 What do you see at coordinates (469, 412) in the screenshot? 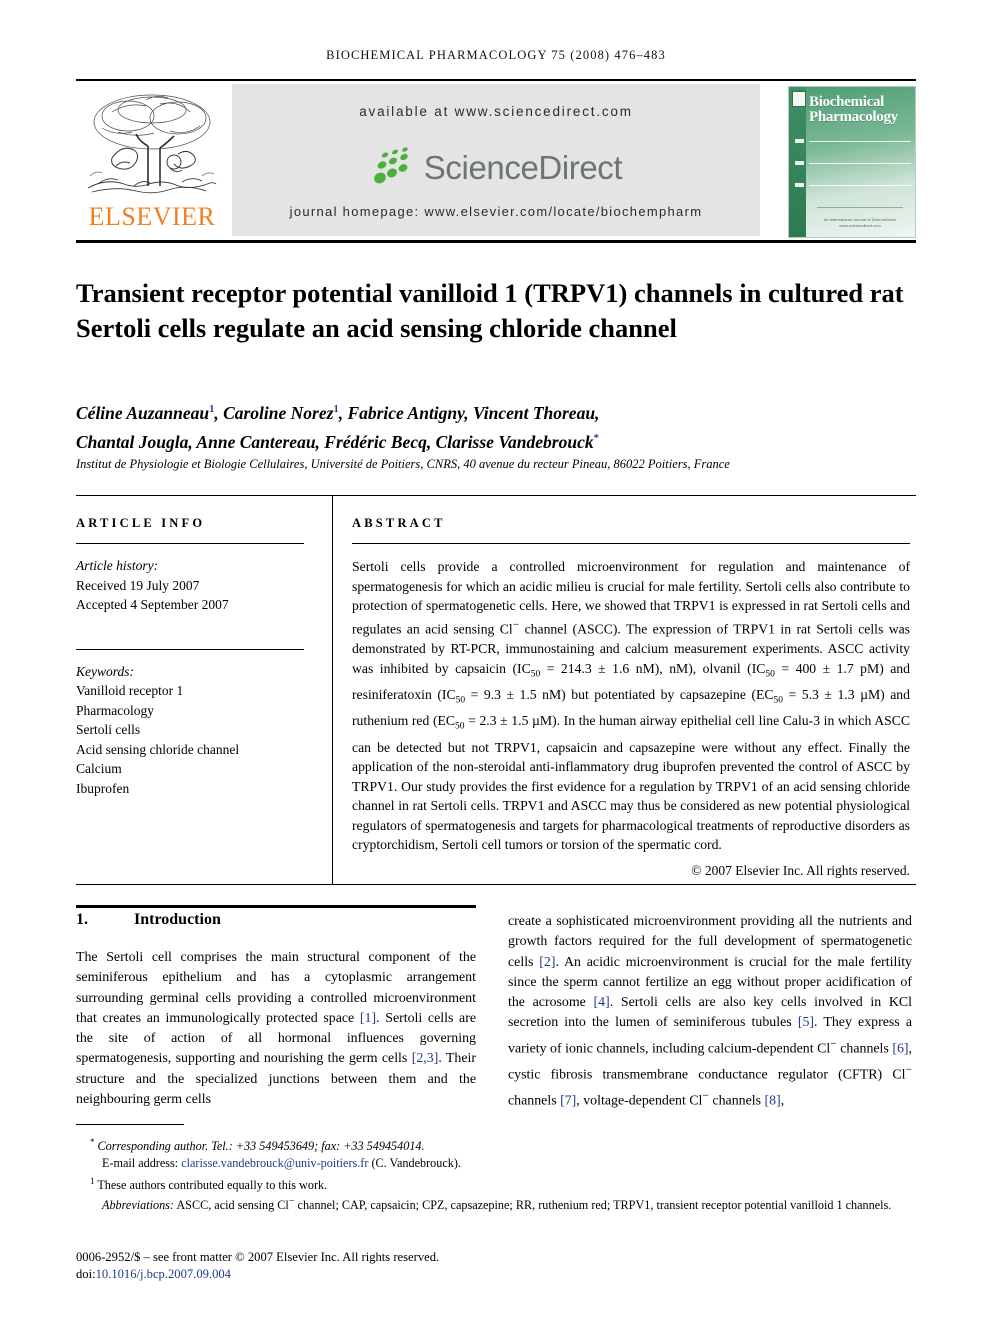
I see `author-names-rest: , Fabrice Antigny, Vincent Thoreau,` at bounding box center [469, 412].